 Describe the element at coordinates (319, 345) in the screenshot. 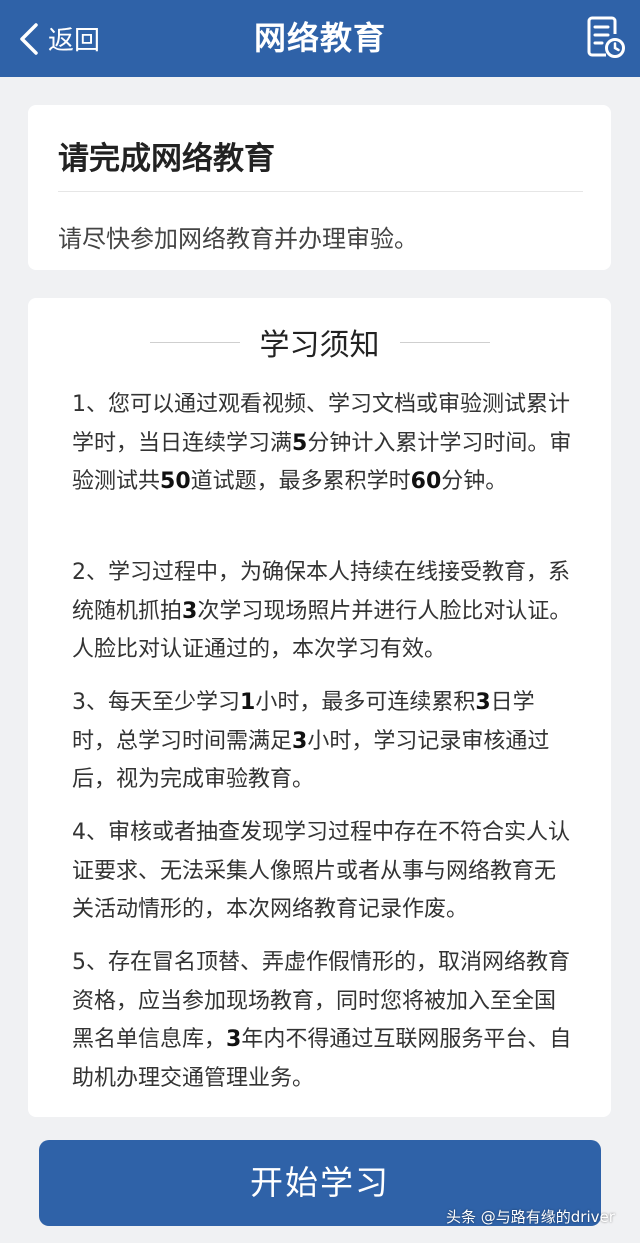

I see `rules-title: 学习须知` at that location.